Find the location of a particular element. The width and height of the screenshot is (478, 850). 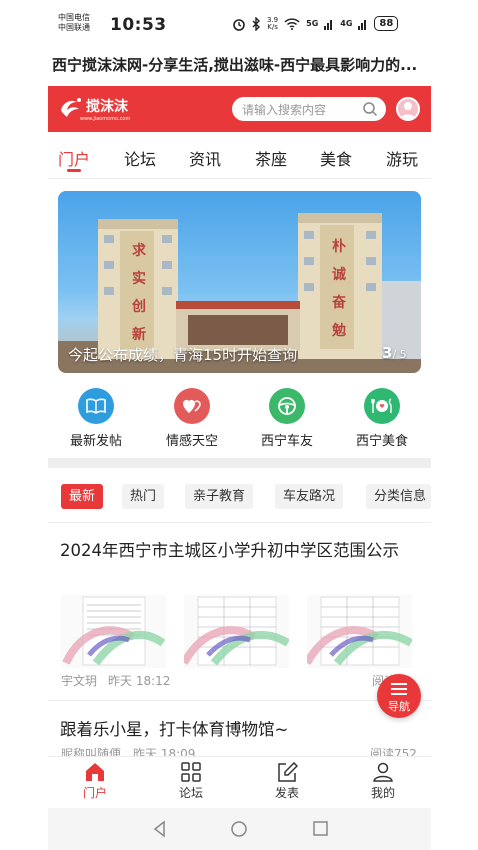

signal-2-label: 4G is located at coordinates (346, 23).